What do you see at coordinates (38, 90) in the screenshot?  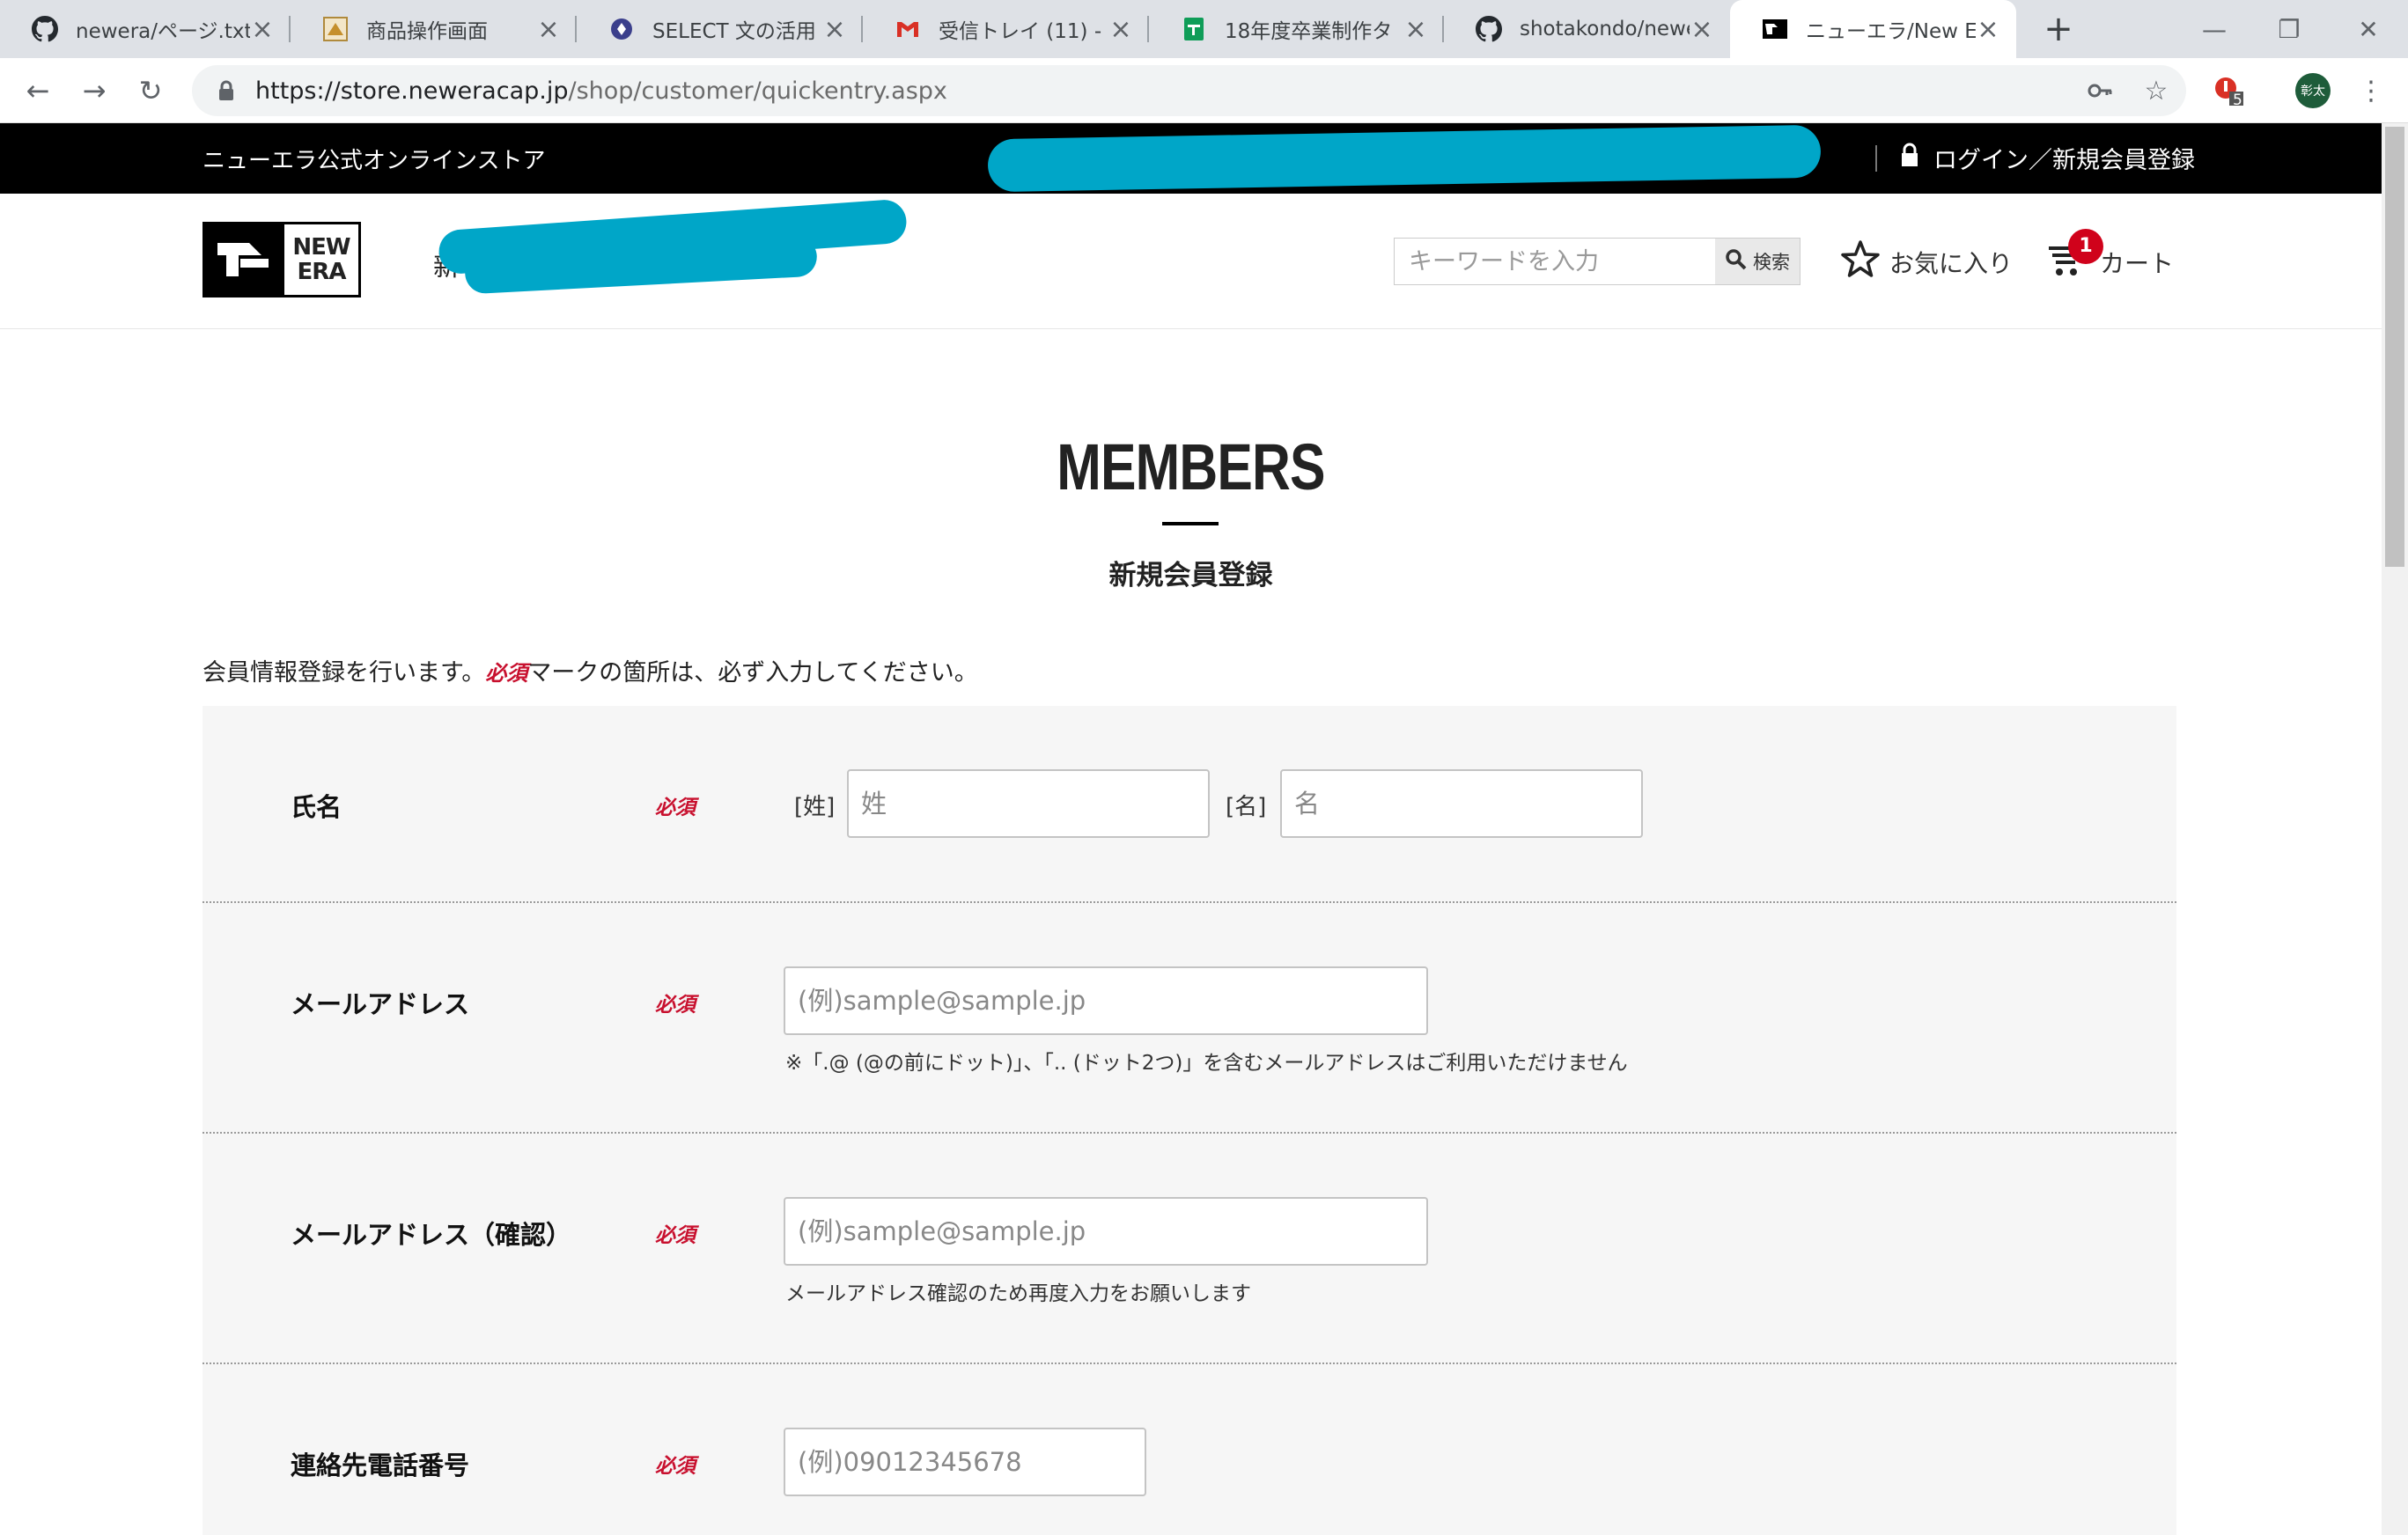 I see `back-arrow-icon: ←` at bounding box center [38, 90].